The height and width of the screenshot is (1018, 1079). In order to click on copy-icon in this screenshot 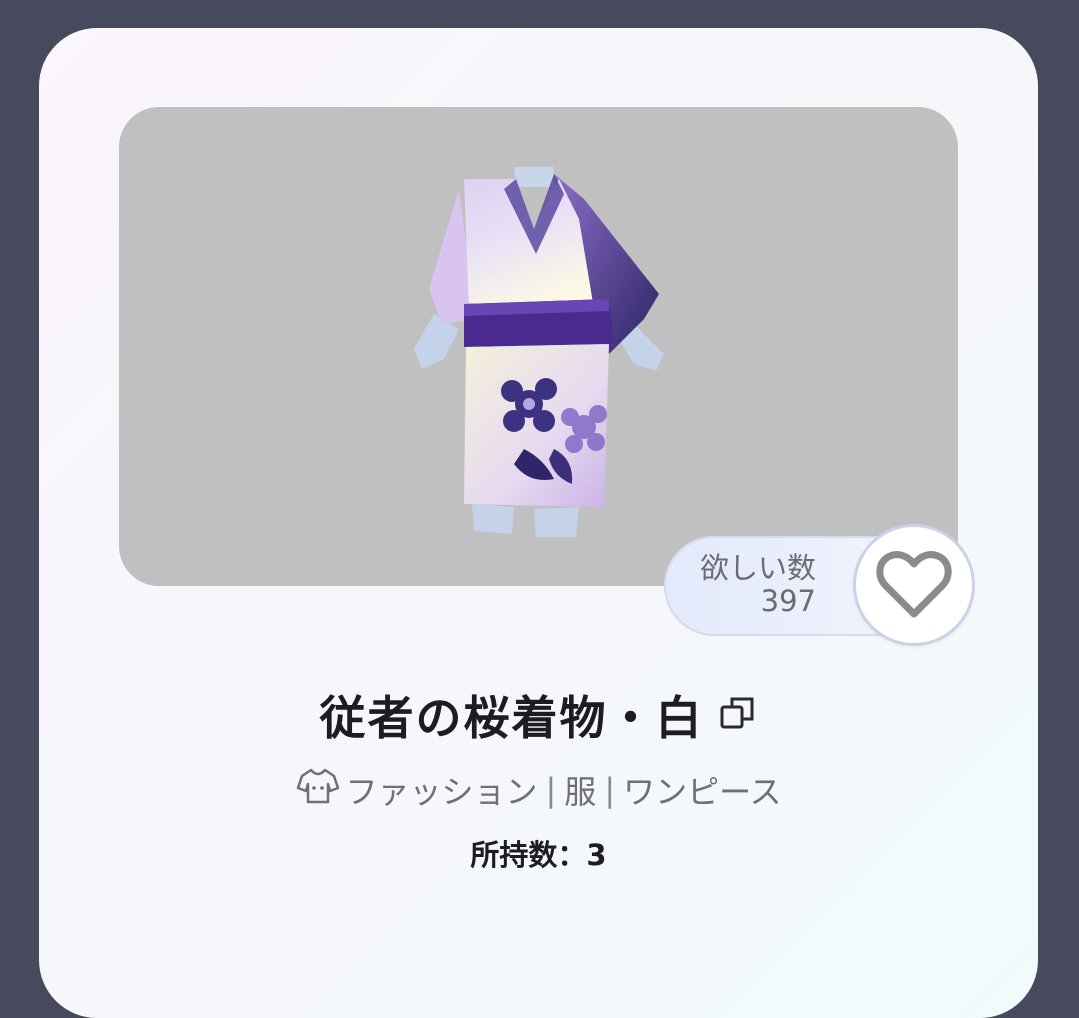, I will do `click(738, 715)`.